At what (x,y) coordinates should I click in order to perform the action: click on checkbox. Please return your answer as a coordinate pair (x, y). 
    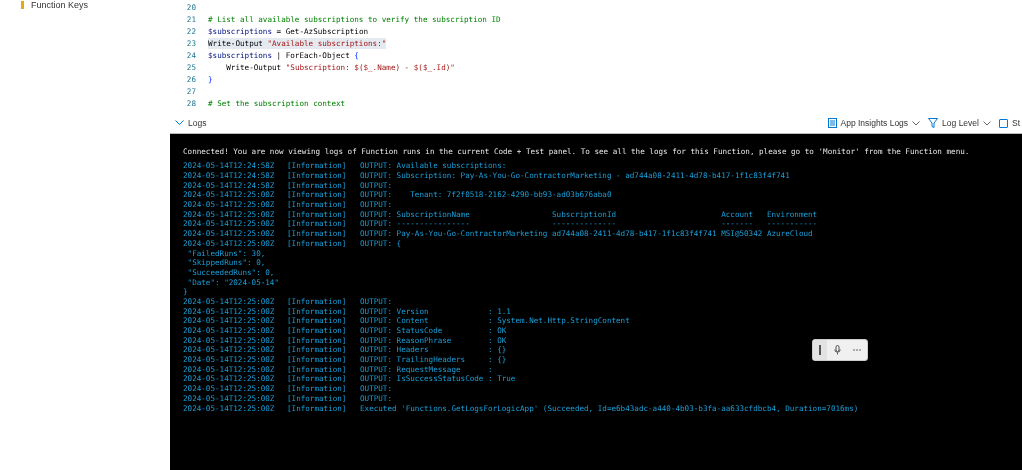
    Looking at the image, I should click on (1003, 123).